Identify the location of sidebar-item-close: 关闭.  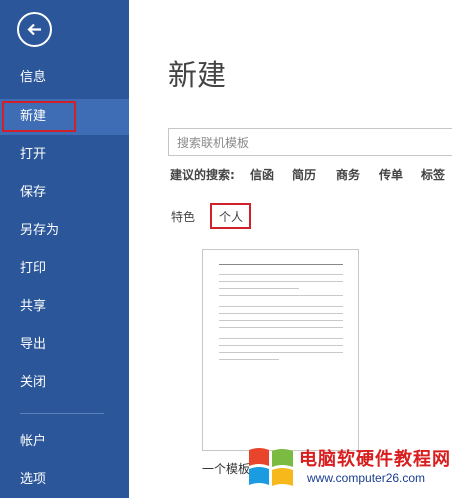
(64, 383).